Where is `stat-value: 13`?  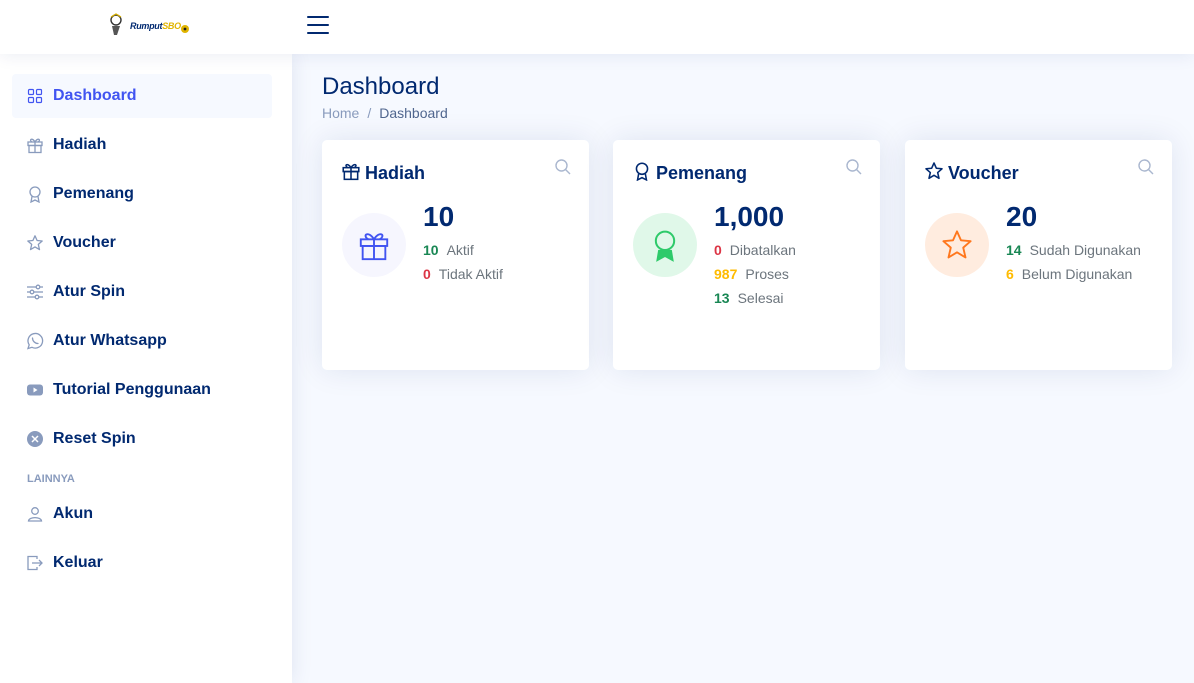
stat-value: 13 is located at coordinates (722, 298).